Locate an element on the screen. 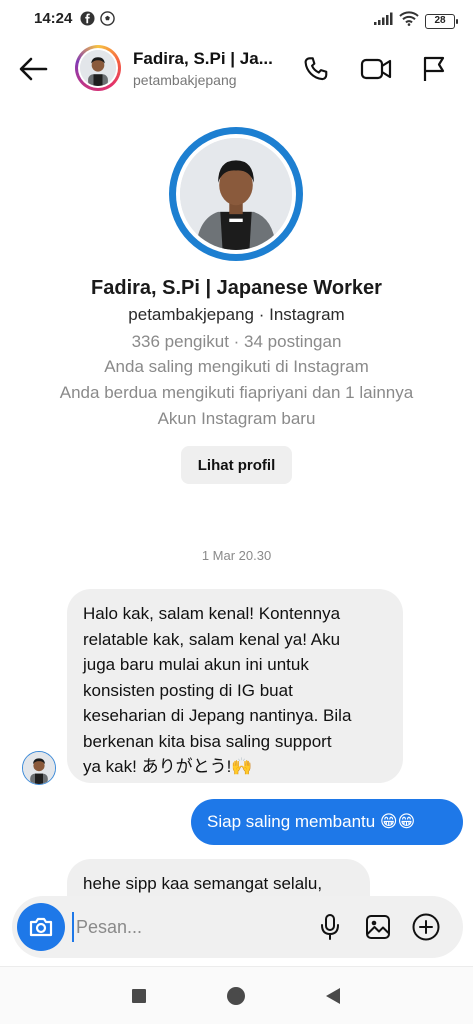 Image resolution: width=473 pixels, height=1024 pixels. message-line: juga baru mulai akun ini untuk is located at coordinates (196, 664).